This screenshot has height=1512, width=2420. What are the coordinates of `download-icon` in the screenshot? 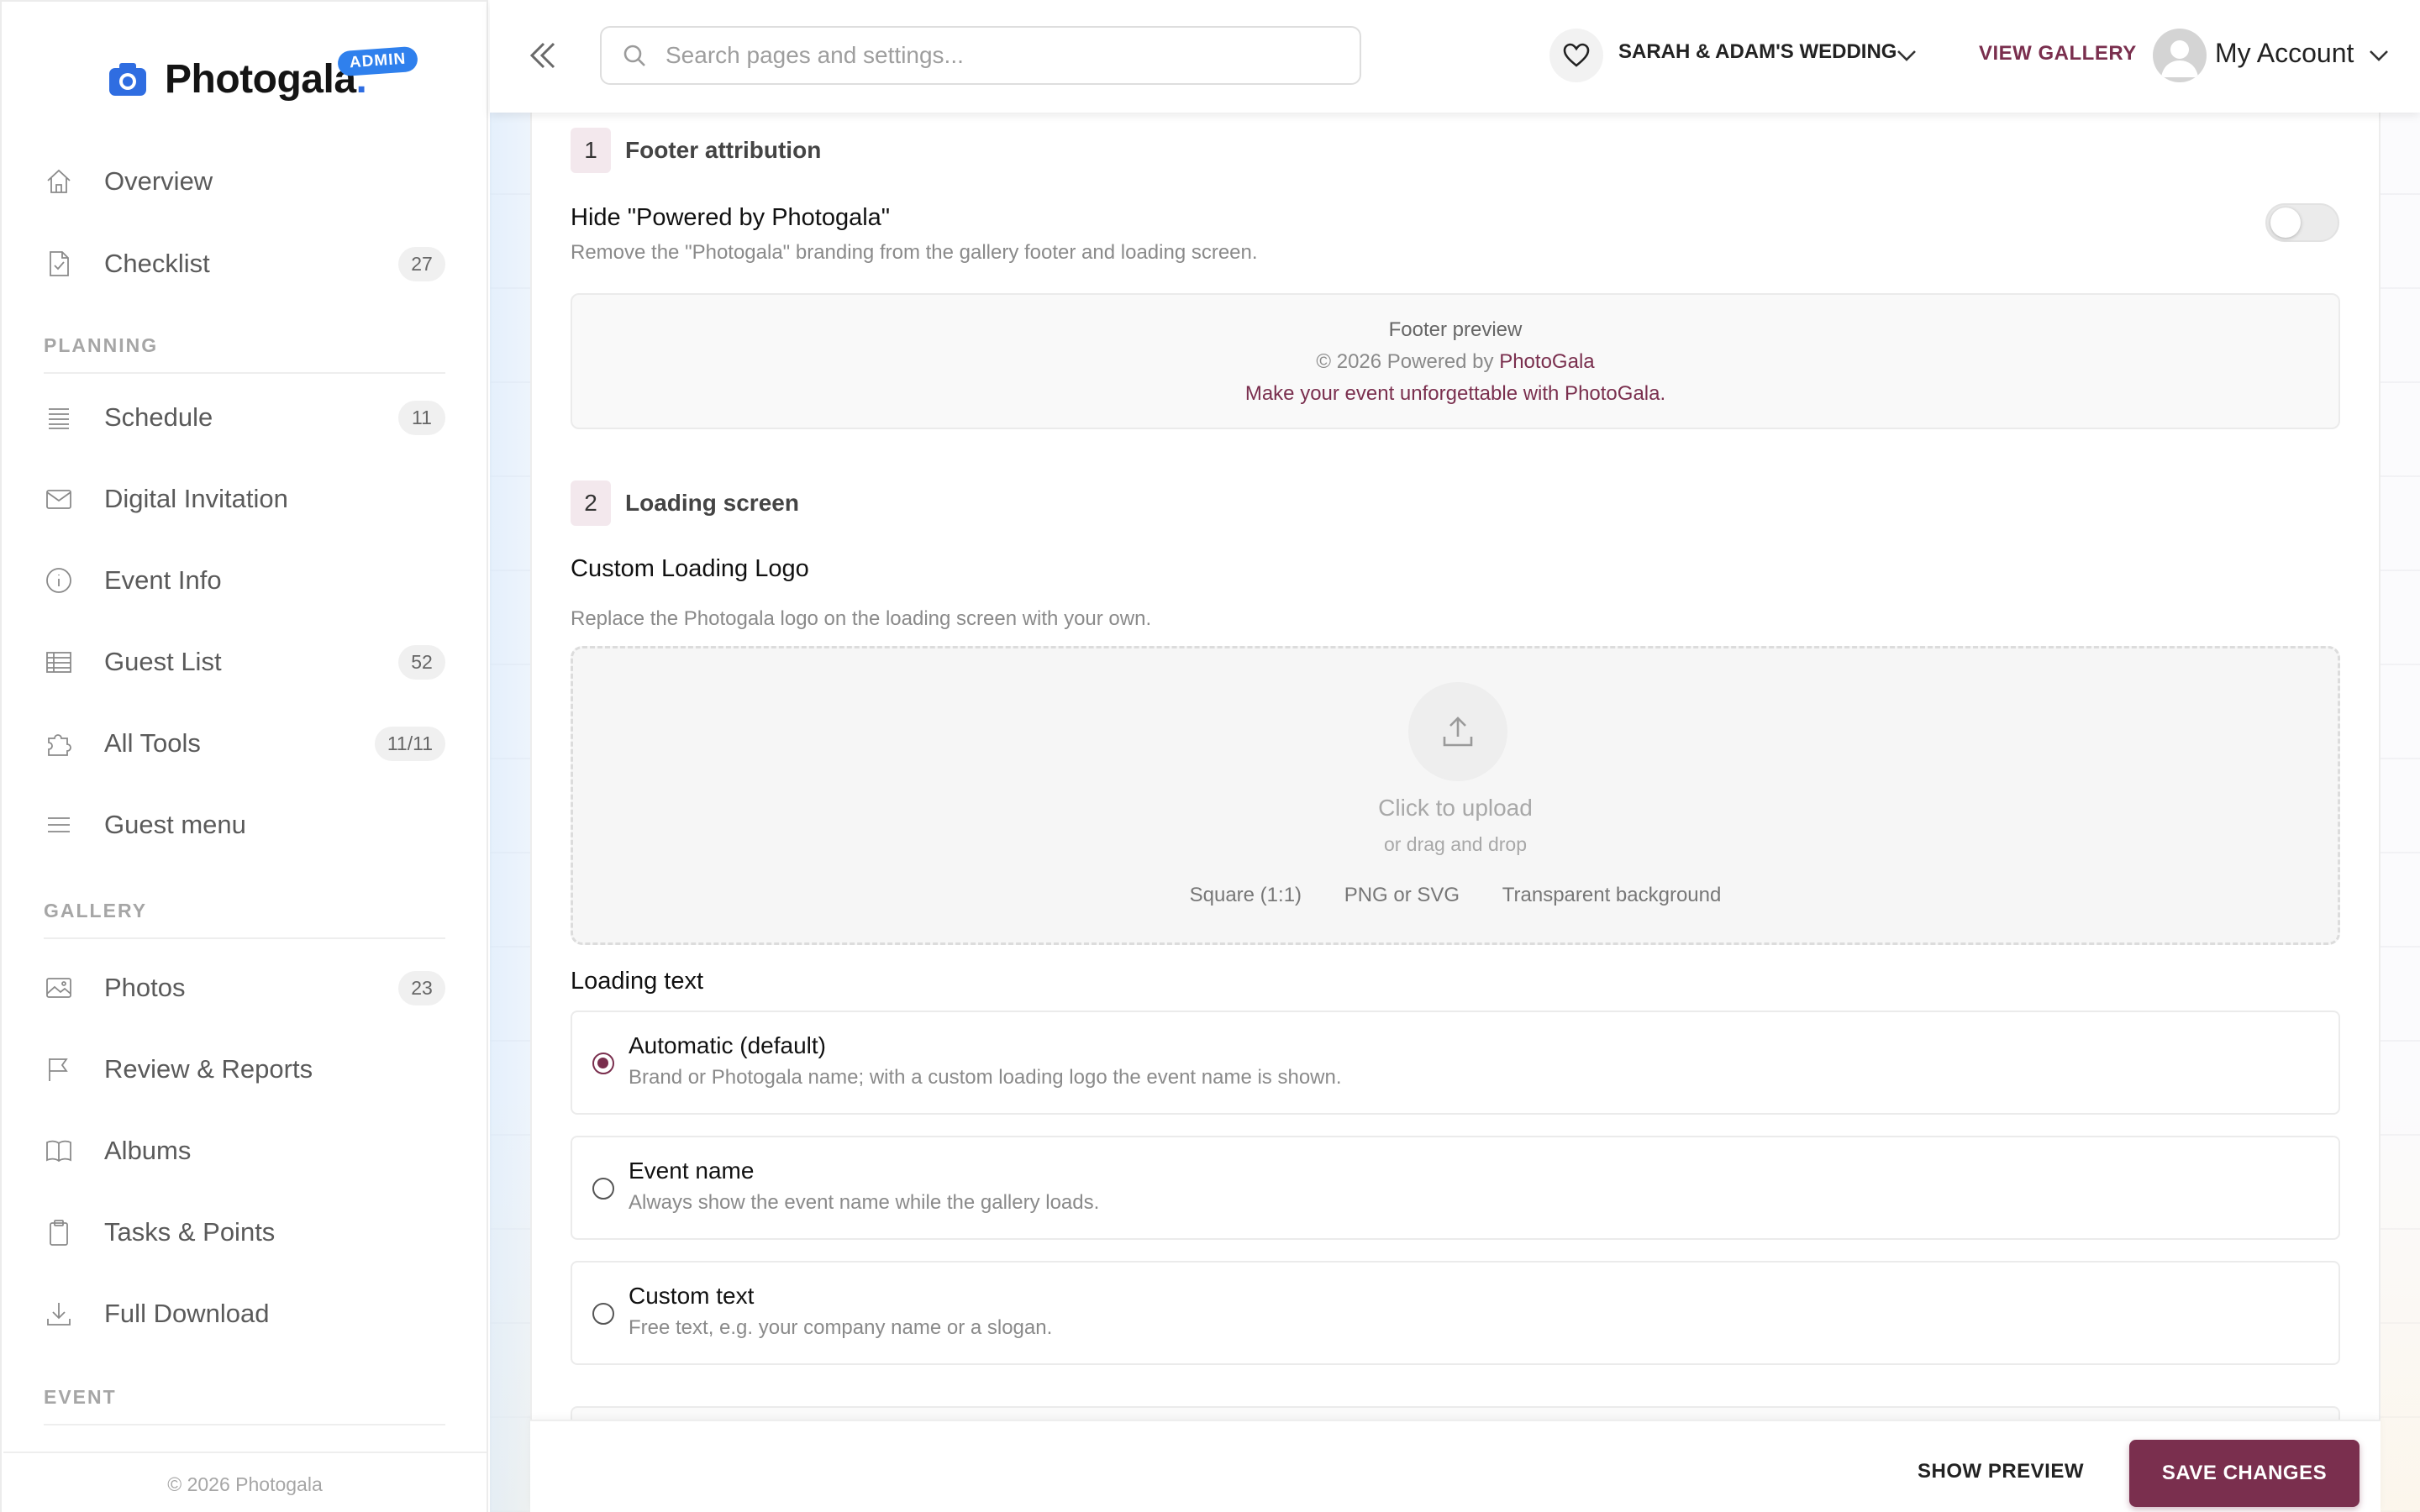 It's located at (67, 1314).